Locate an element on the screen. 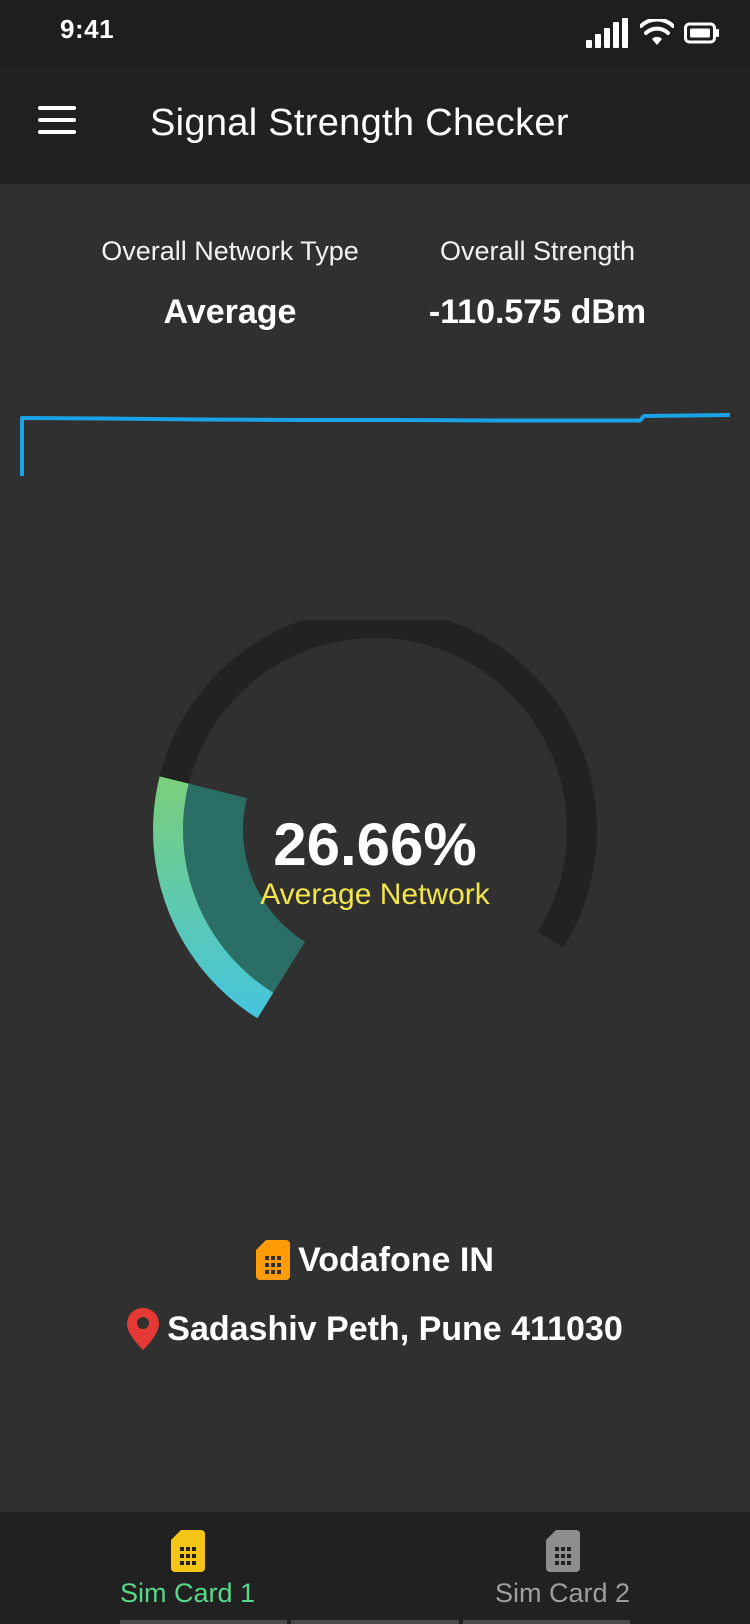  gauge-percent: 26.66% is located at coordinates (375, 844).